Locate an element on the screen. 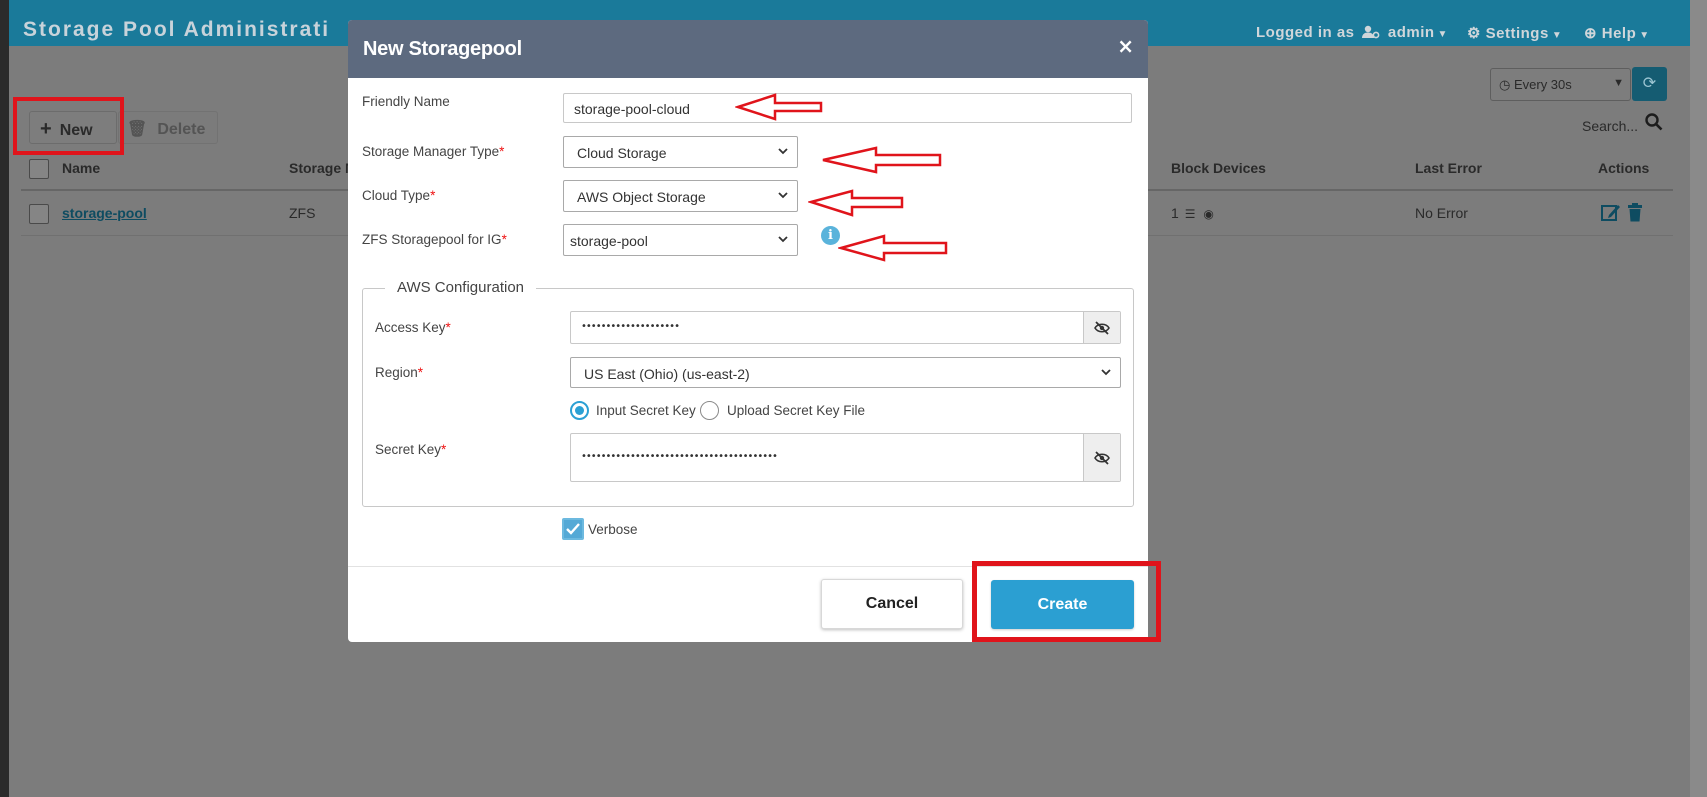 The width and height of the screenshot is (1707, 797). refresh-icon: ⟳ is located at coordinates (1649, 82).